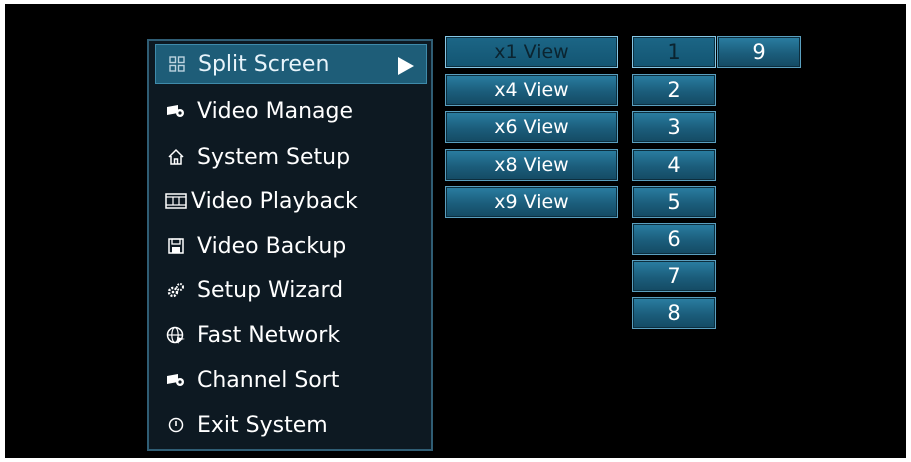  I want to click on menu-item-video-manage: Video Manage, so click(291, 111).